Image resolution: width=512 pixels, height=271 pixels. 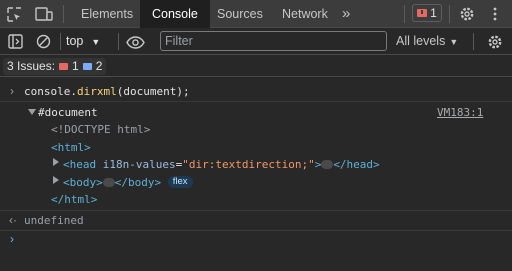 What do you see at coordinates (44, 14) in the screenshot?
I see `device-toolbar-icon` at bounding box center [44, 14].